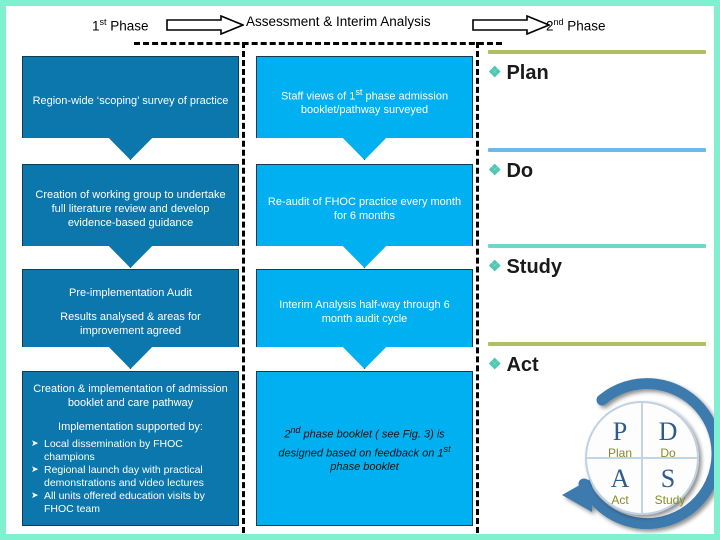  I want to click on pdsa-section-do: ❖ Do, so click(597, 165).